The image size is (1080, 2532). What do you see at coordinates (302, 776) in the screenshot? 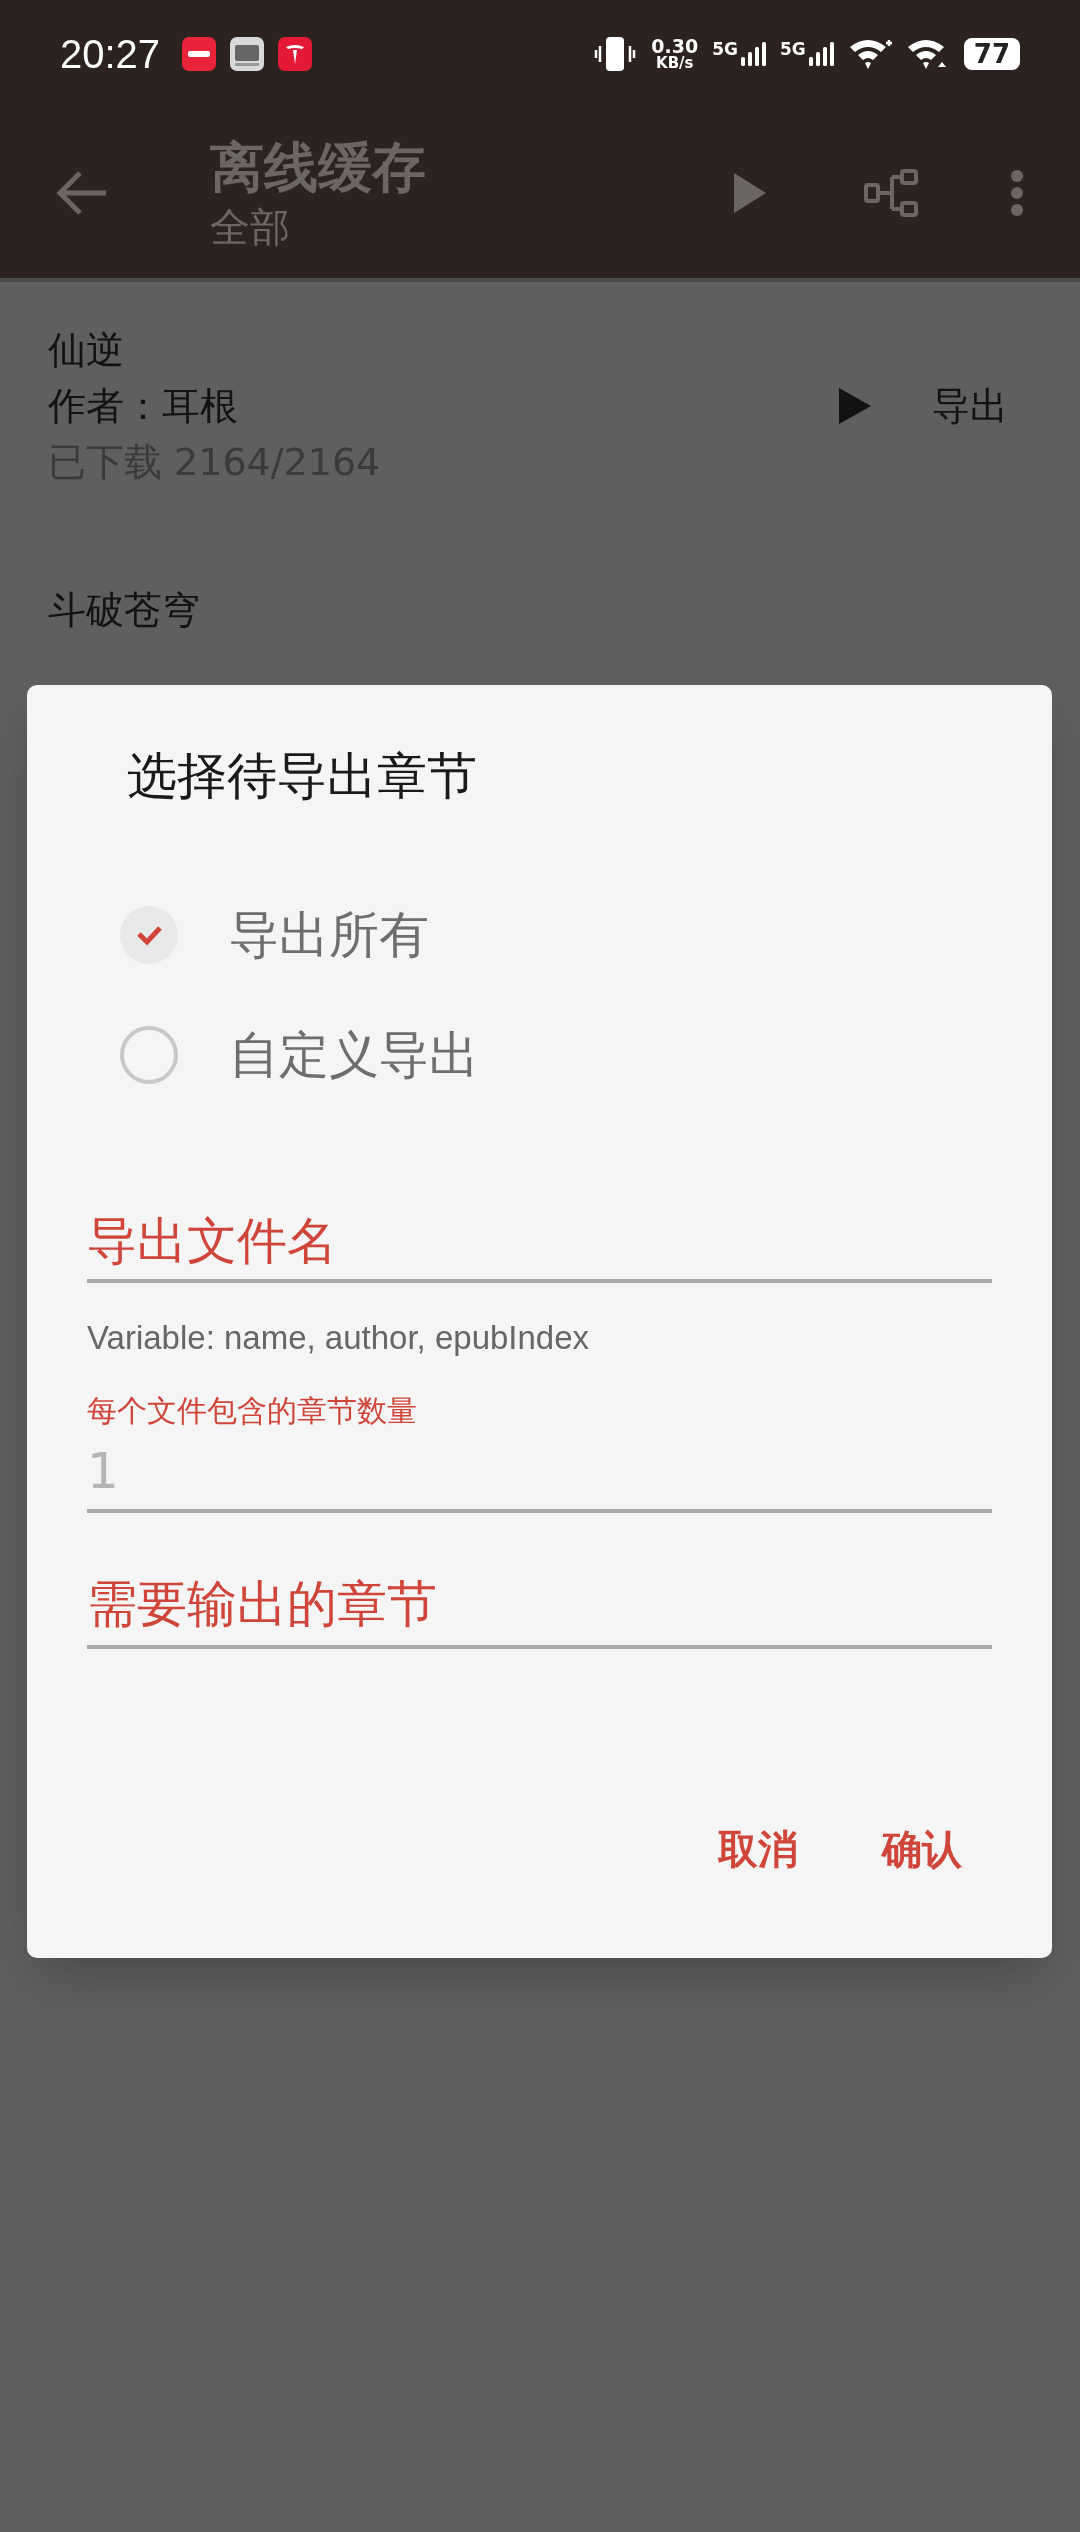
I see `dialog-title: 选择待导出章节` at bounding box center [302, 776].